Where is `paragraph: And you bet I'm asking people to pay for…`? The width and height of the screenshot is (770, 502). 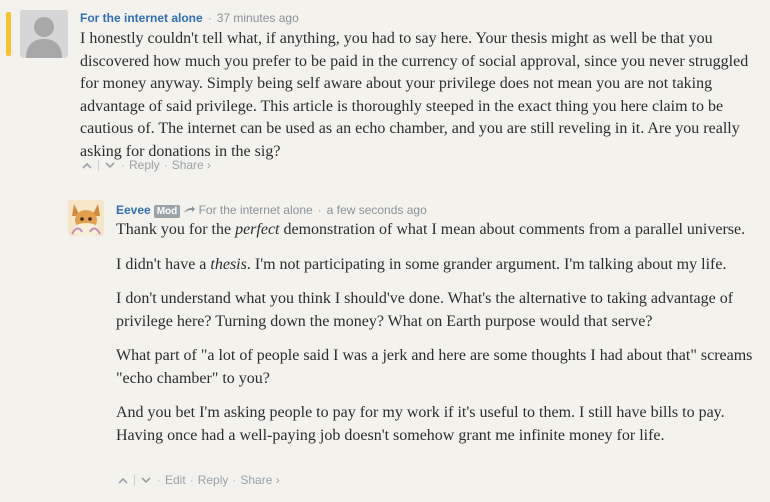 paragraph: And you bet I'm asking people to pay for… is located at coordinates (420, 424).